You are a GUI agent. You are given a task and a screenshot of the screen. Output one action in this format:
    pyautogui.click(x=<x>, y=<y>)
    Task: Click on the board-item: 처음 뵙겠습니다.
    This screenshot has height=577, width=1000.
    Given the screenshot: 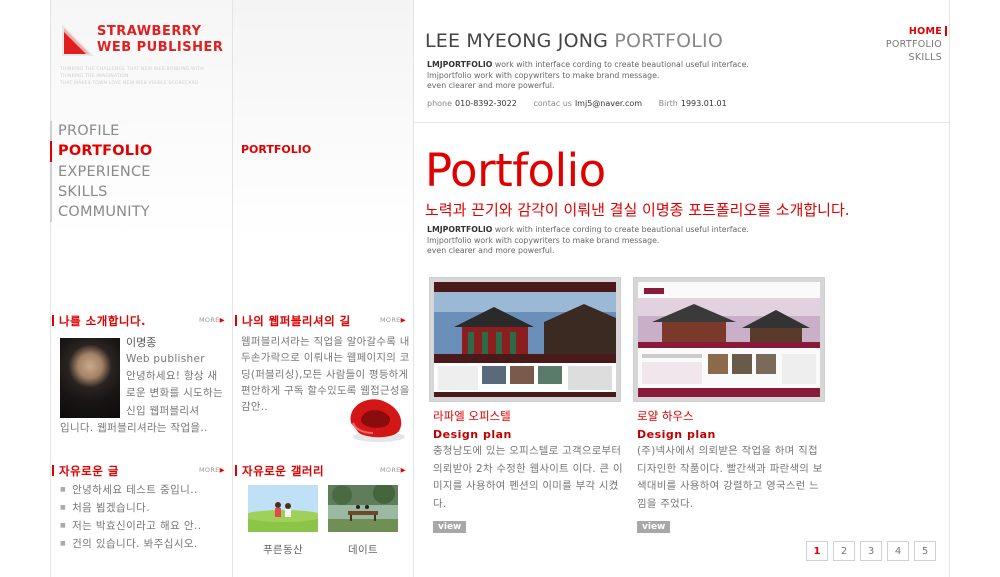 What is the action you would take?
    pyautogui.click(x=130, y=508)
    